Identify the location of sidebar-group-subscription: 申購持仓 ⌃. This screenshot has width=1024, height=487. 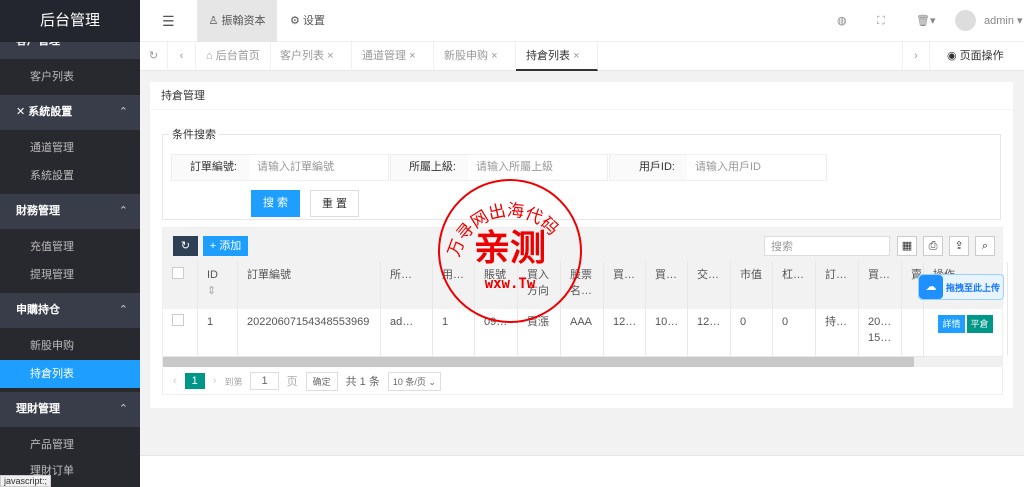
(70, 310).